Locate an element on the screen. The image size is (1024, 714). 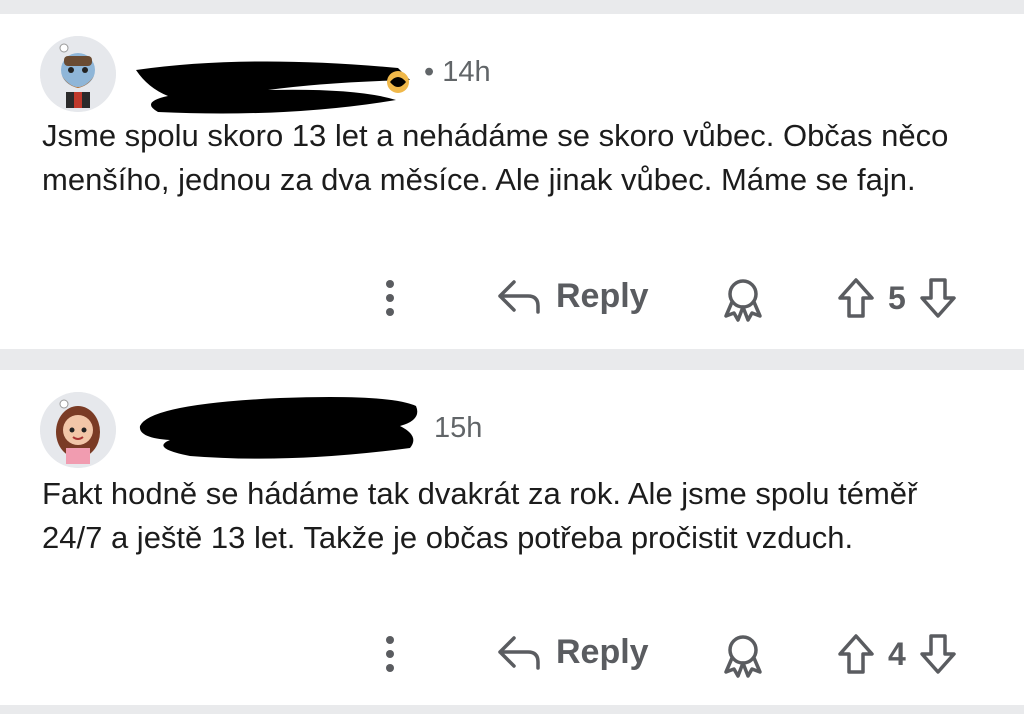
vote-controls: 4 is located at coordinates (897, 654).